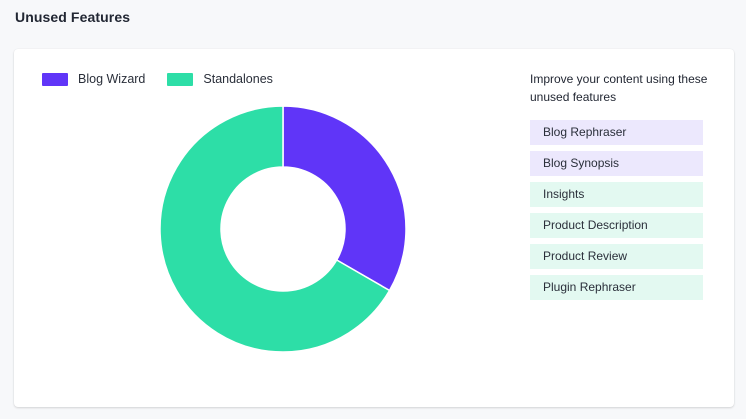  Describe the element at coordinates (344, 198) in the screenshot. I see `donut-slice-blog-wizard` at that location.